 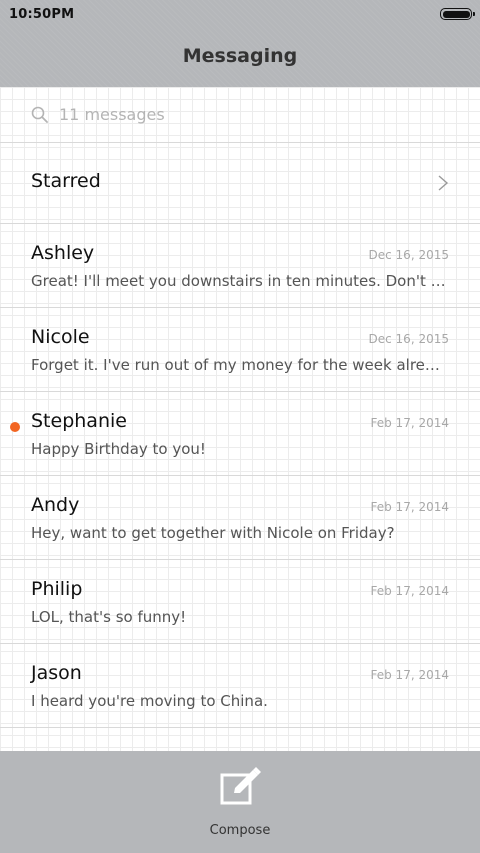 What do you see at coordinates (39, 114) in the screenshot?
I see `search-icon` at bounding box center [39, 114].